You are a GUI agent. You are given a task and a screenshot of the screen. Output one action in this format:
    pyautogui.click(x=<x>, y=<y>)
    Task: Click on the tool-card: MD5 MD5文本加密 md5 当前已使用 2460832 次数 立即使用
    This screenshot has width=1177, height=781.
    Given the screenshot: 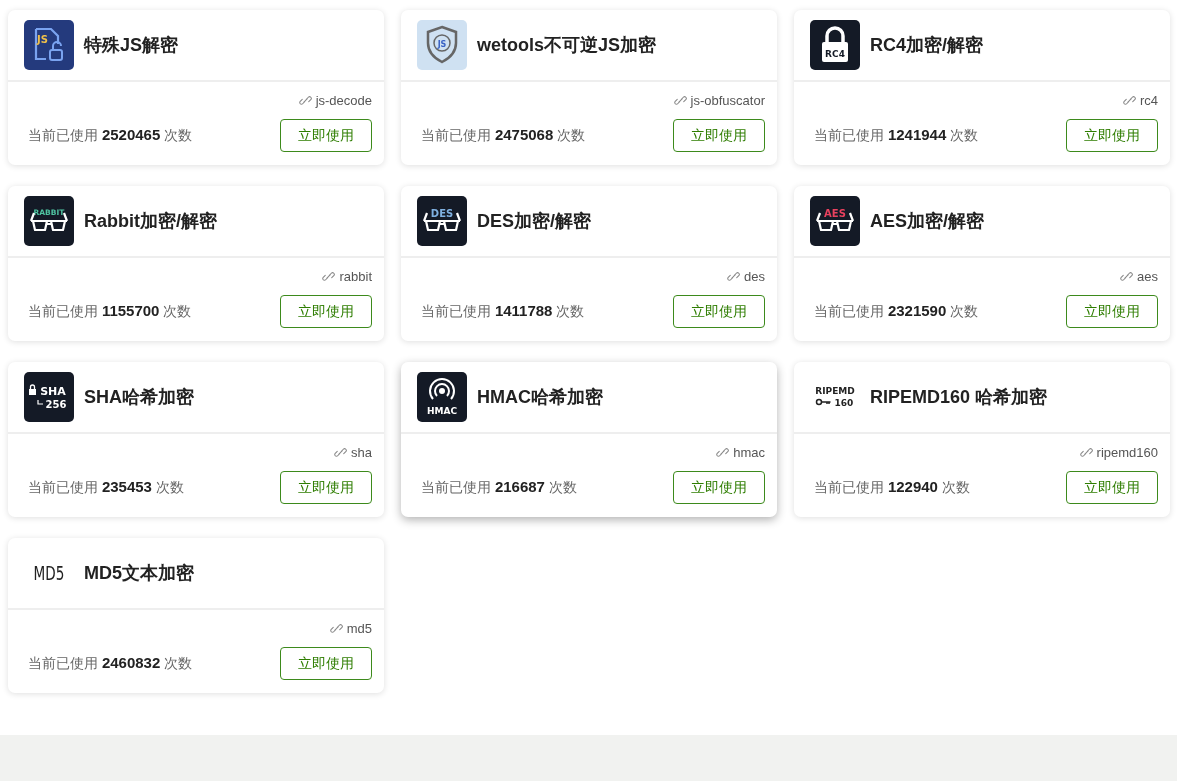 What is the action you would take?
    pyautogui.click(x=196, y=615)
    